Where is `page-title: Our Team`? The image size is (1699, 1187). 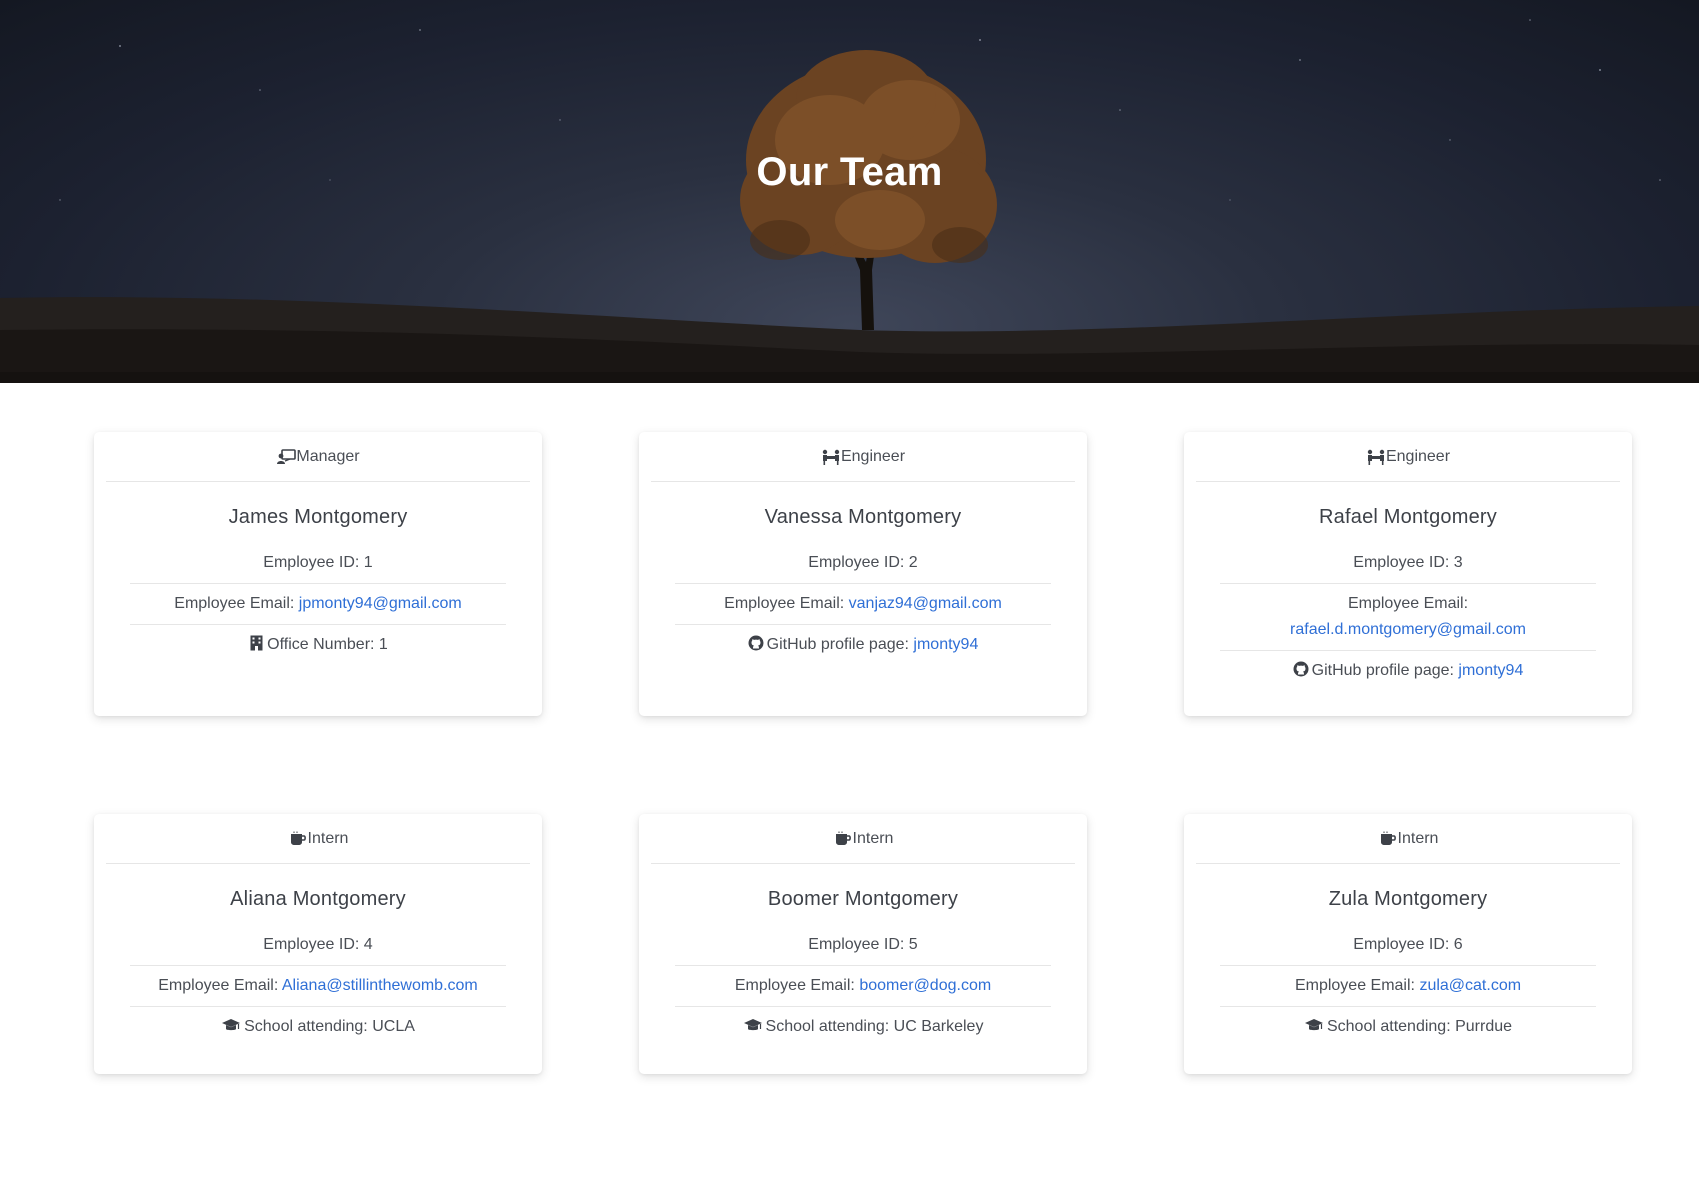 page-title: Our Team is located at coordinates (849, 172).